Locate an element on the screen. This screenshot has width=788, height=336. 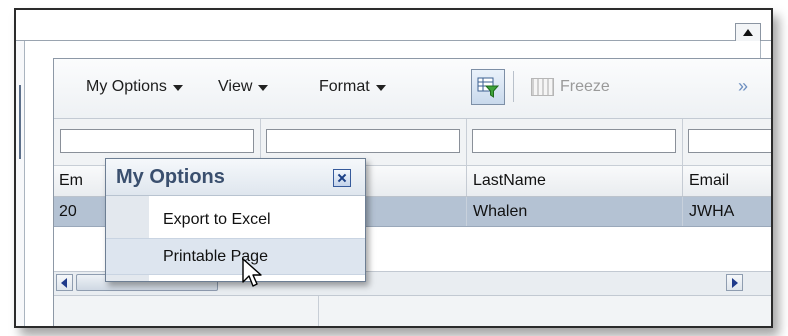
close-icon is located at coordinates (342, 178).